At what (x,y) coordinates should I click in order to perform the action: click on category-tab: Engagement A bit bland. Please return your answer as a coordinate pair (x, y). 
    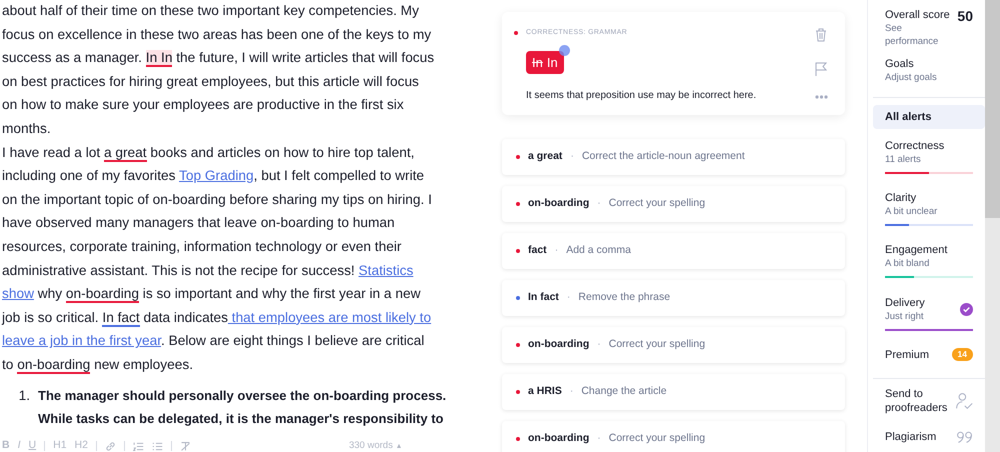
    Looking at the image, I should click on (929, 269).